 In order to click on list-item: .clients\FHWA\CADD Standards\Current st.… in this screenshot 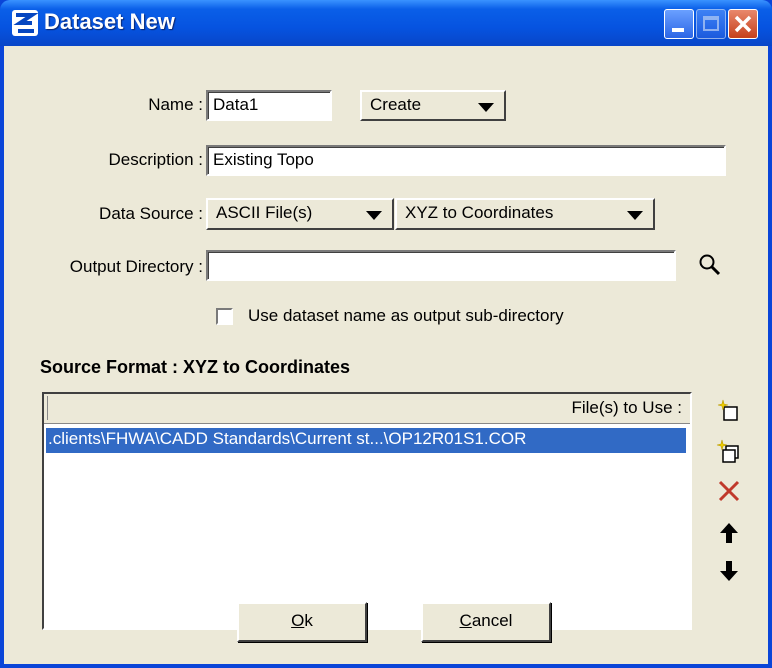, I will do `click(366, 440)`.